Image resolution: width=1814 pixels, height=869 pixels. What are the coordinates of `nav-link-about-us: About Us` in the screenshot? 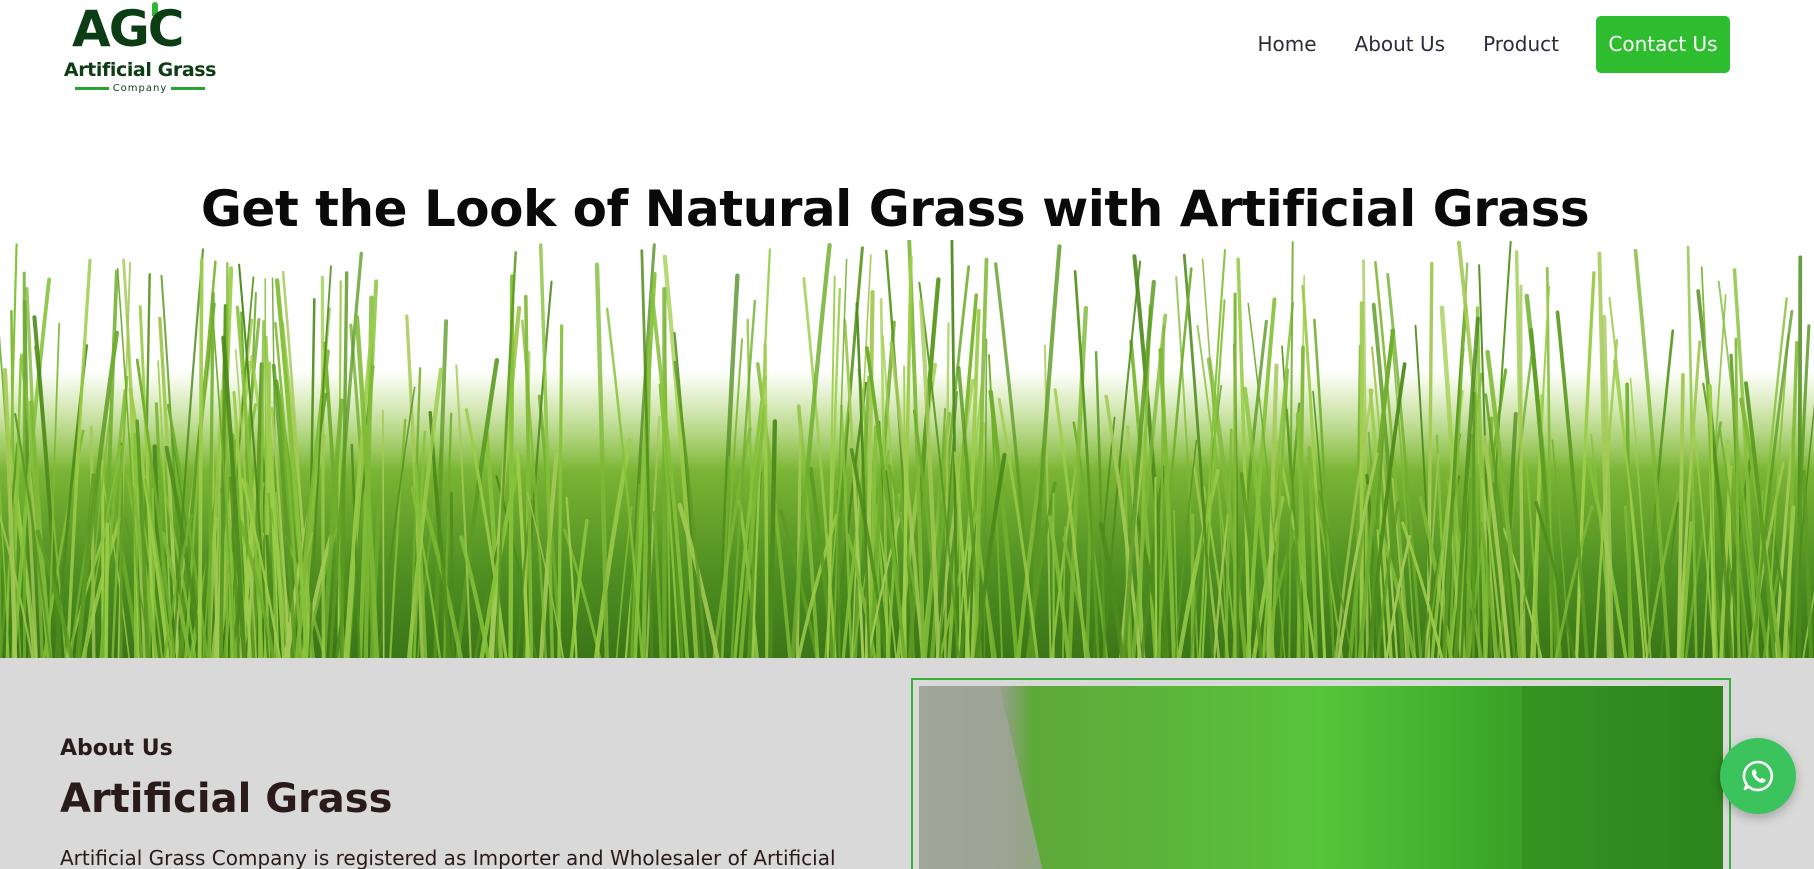 It's located at (1400, 44).